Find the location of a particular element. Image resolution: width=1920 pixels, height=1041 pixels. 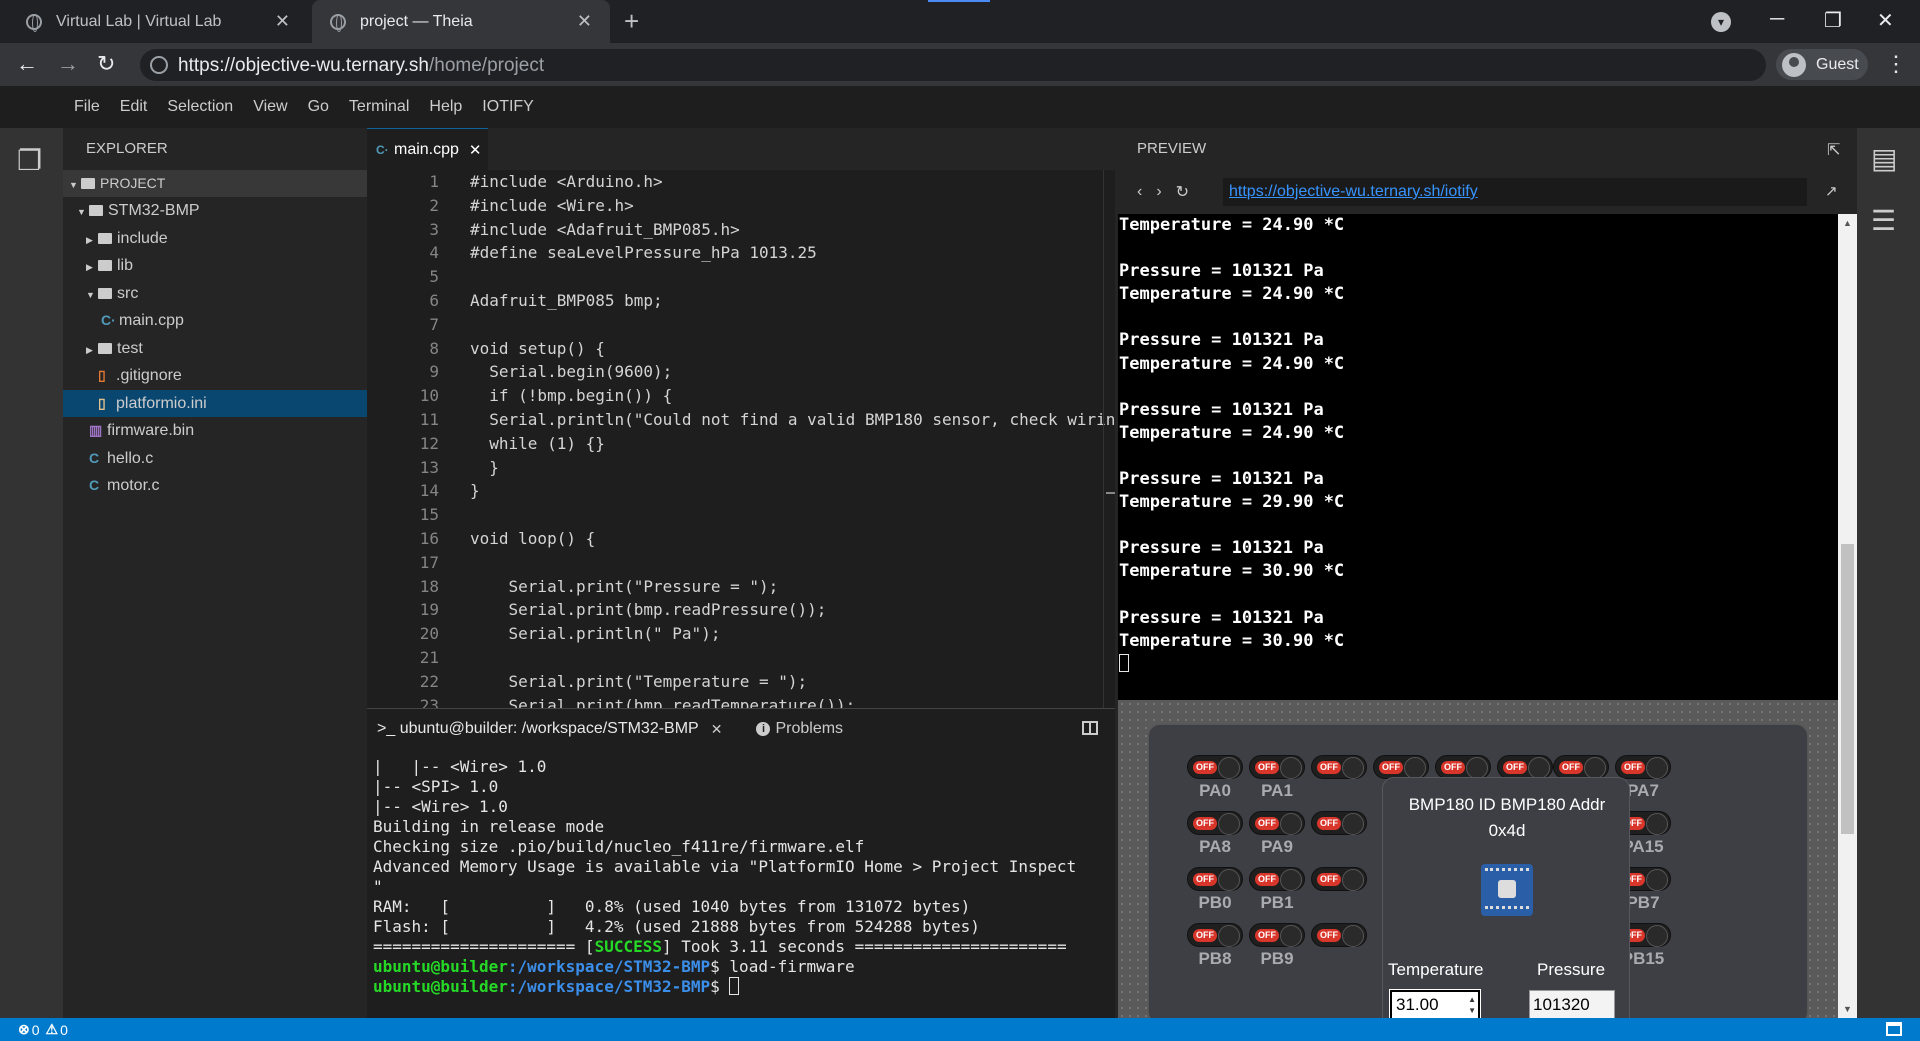

tree-item-firmware-bin: ▥ firmware.bin is located at coordinates (215, 431).